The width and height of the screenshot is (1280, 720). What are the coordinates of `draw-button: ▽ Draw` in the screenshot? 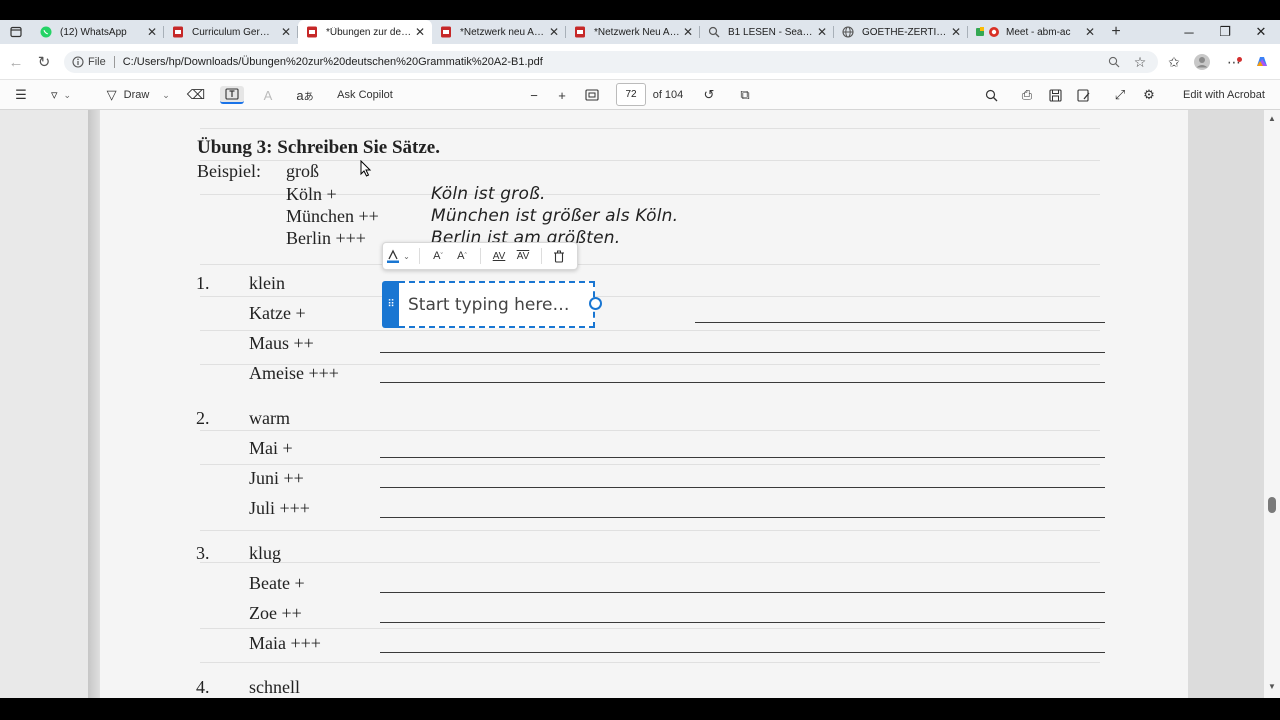 It's located at (128, 95).